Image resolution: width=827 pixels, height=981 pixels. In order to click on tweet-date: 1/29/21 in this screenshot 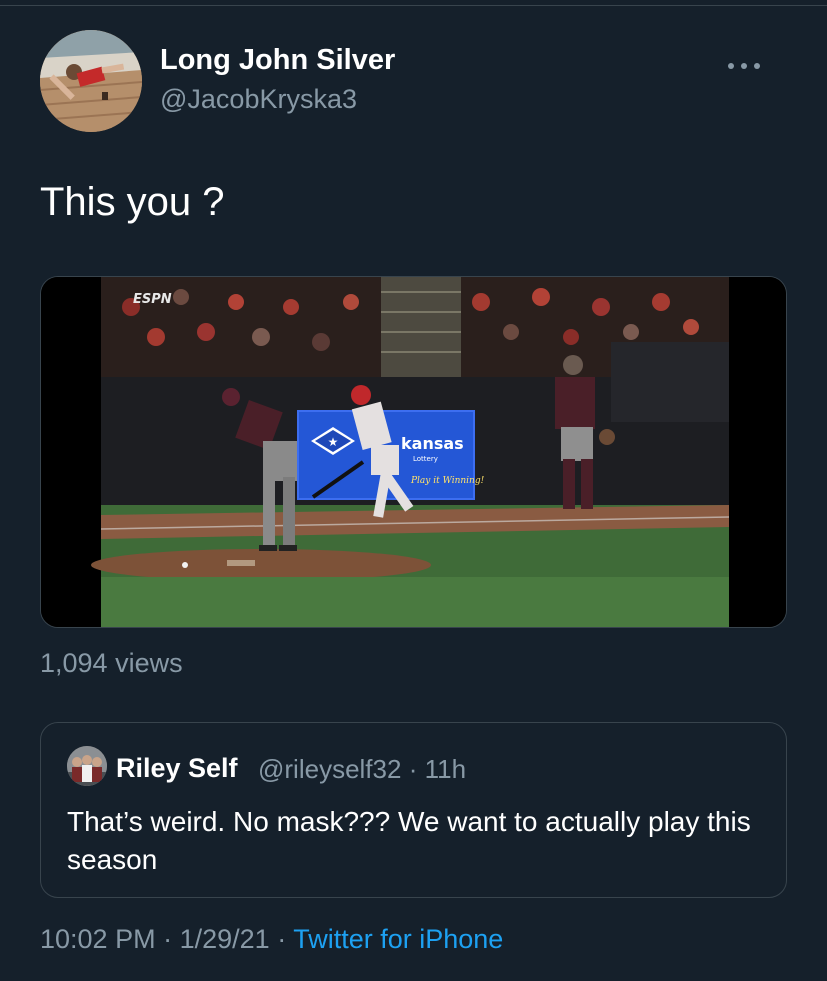, I will do `click(225, 939)`.